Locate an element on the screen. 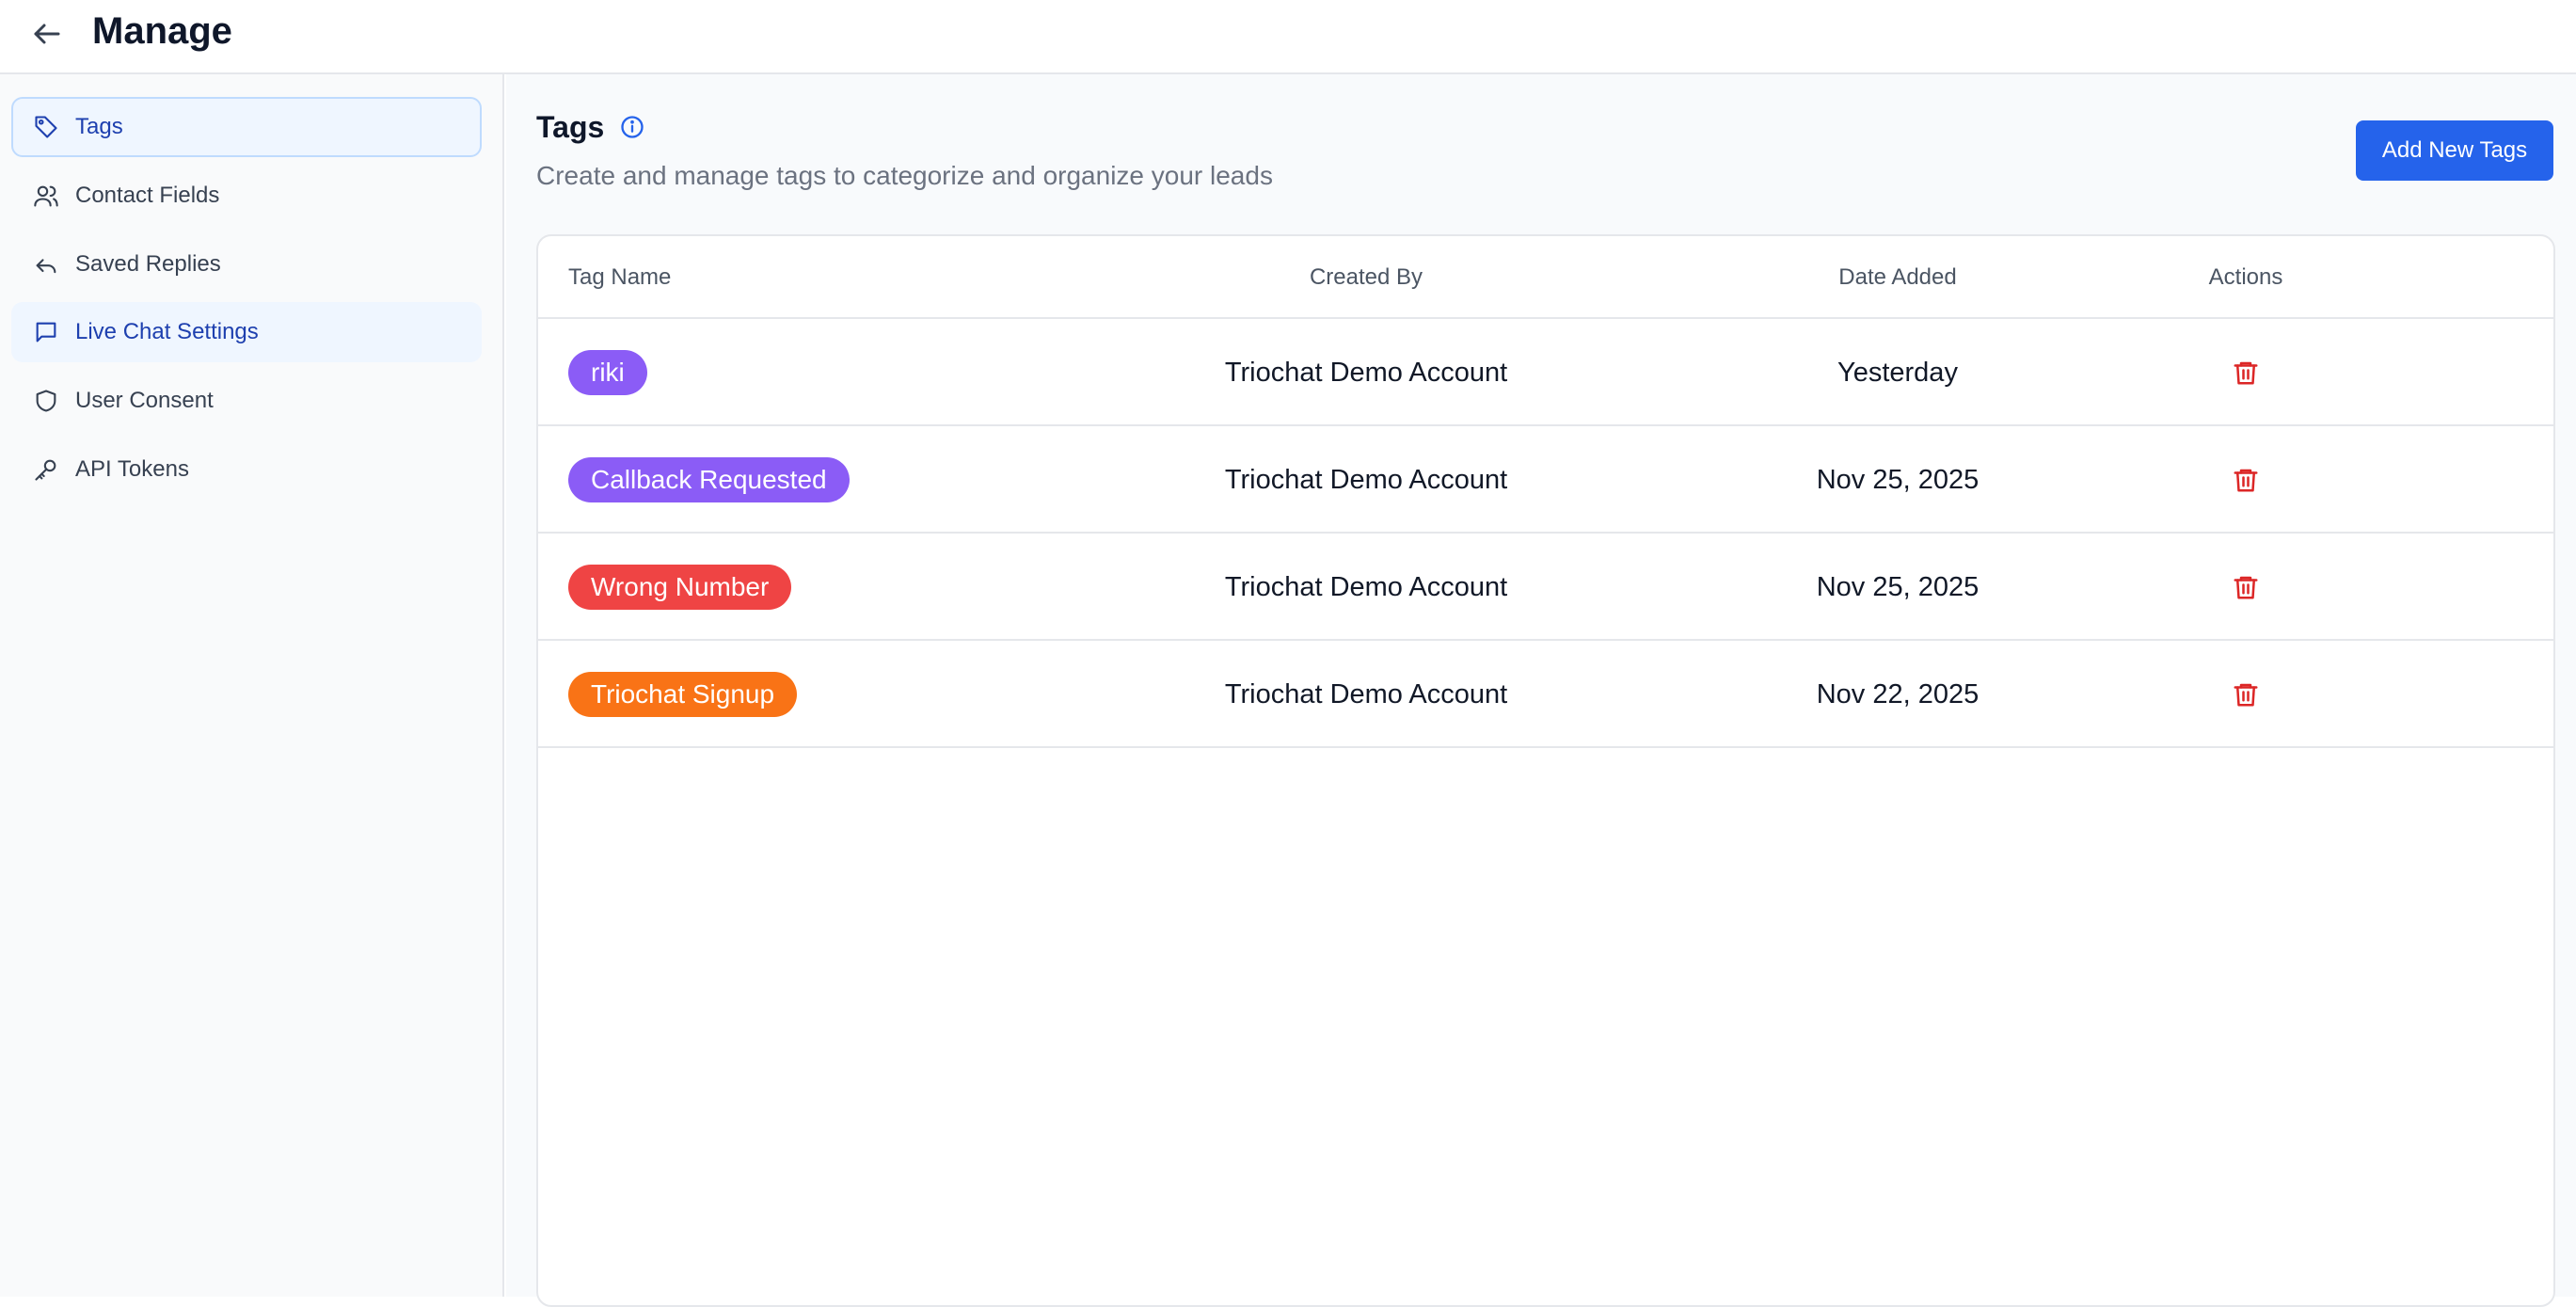 This screenshot has height=1307, width=2576. column-header-actions: Actions is located at coordinates (2246, 277).